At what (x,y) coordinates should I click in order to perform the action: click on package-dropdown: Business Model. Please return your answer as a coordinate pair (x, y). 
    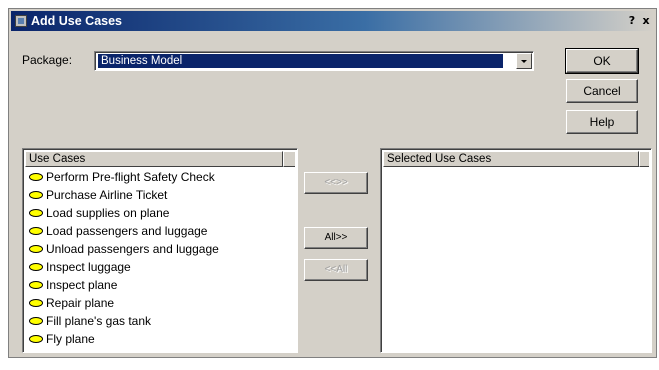
    Looking at the image, I should click on (314, 61).